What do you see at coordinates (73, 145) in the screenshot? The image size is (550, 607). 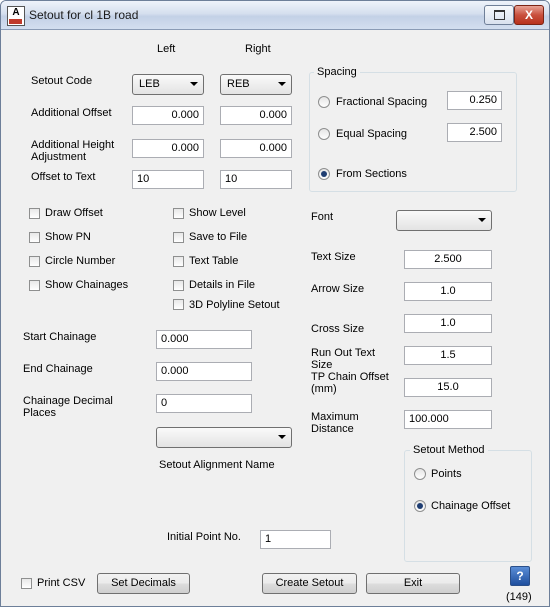 I see `additional-height-label-1: Additional Height` at bounding box center [73, 145].